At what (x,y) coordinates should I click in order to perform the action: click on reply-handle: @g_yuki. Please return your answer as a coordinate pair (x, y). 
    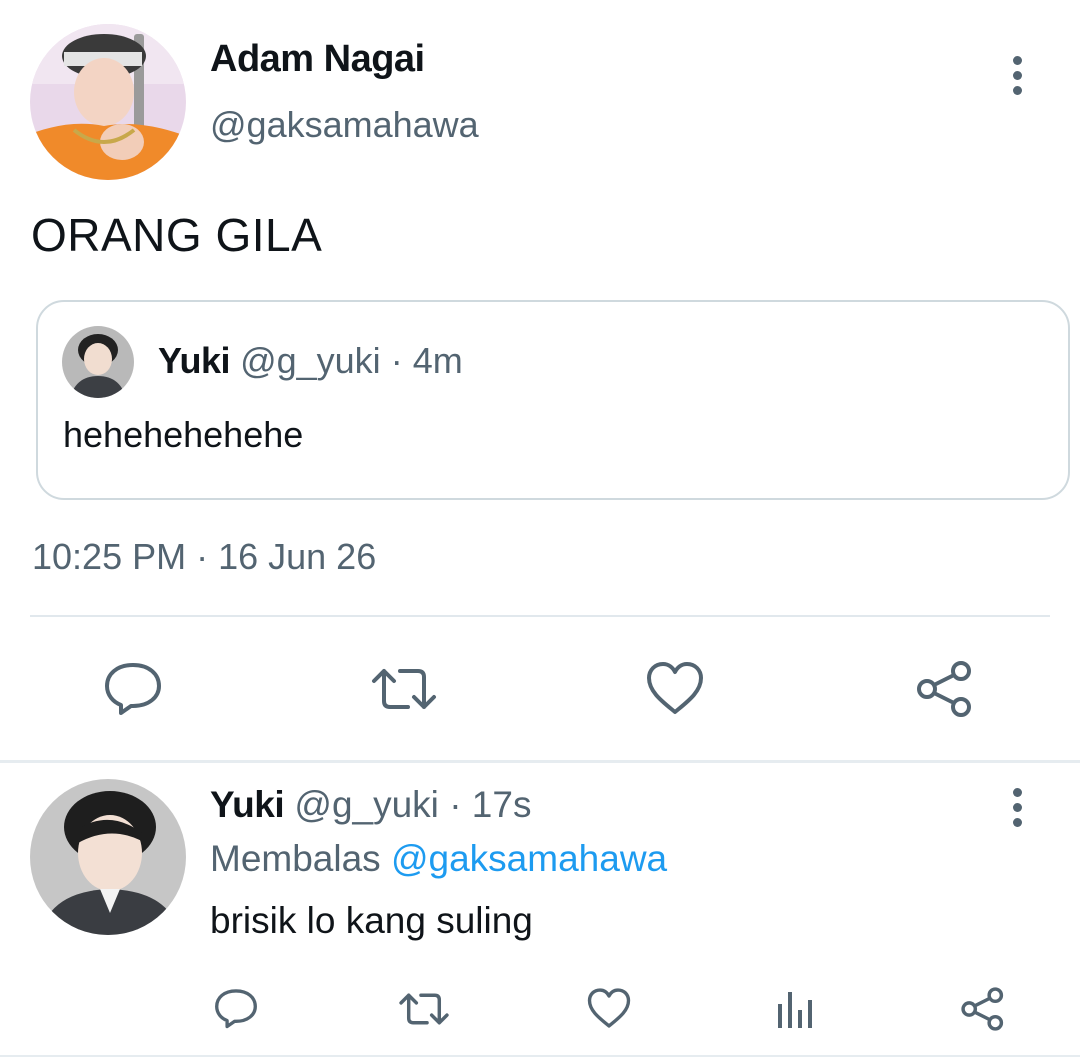
    Looking at the image, I should click on (366, 804).